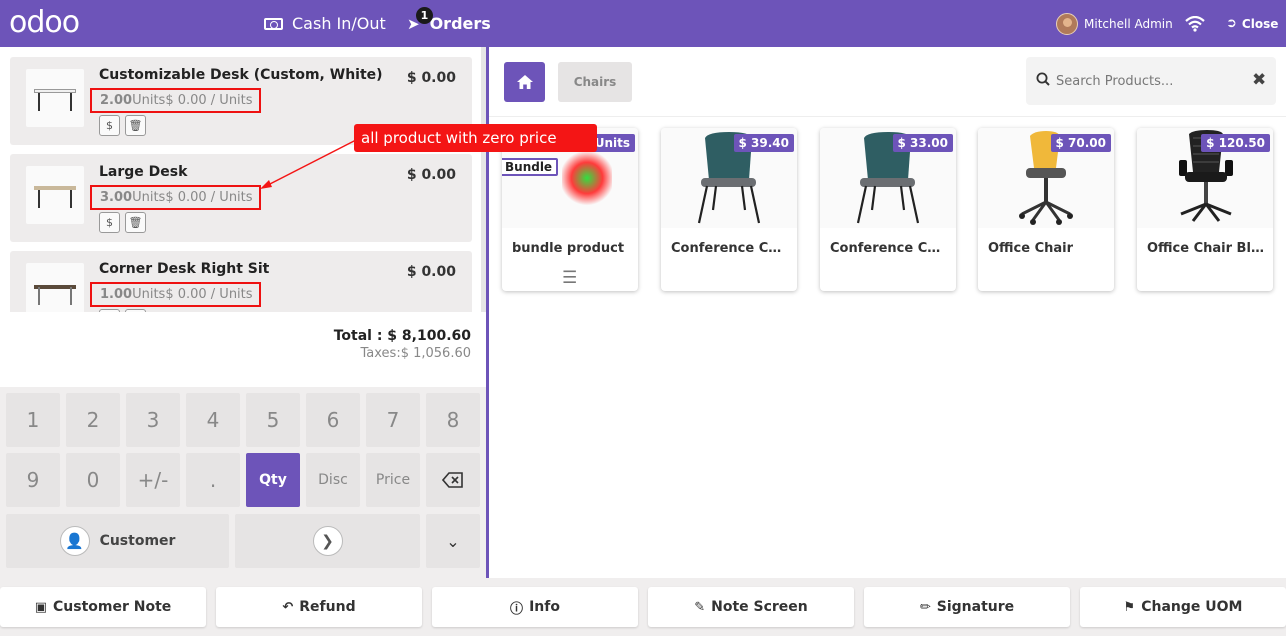 Image resolution: width=1286 pixels, height=636 pixels. What do you see at coordinates (700, 607) in the screenshot?
I see `edit-icon: ✎` at bounding box center [700, 607].